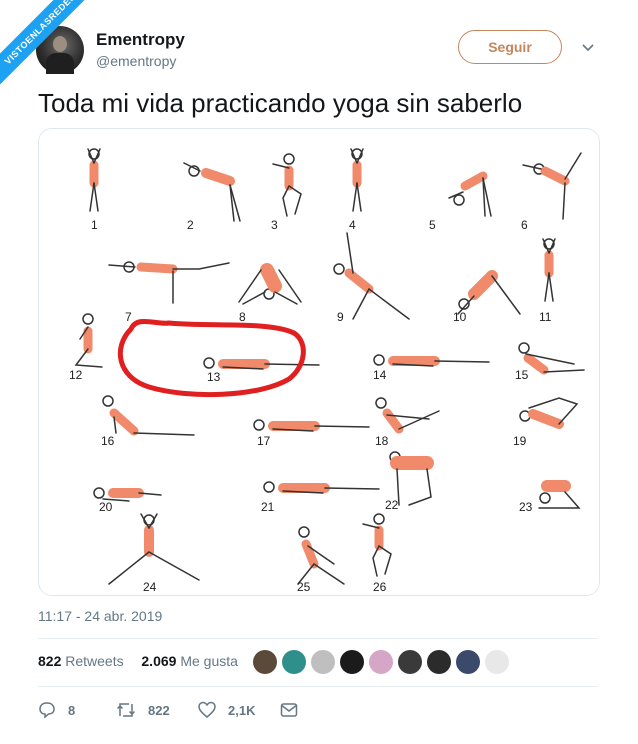  I want to click on reply-count: 8, so click(72, 710).